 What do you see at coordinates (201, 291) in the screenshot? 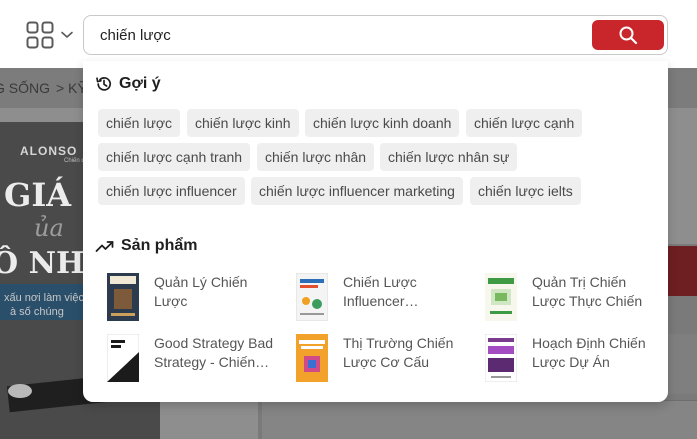
I see `product-title: Quản Lý Chiến Lược` at bounding box center [201, 291].